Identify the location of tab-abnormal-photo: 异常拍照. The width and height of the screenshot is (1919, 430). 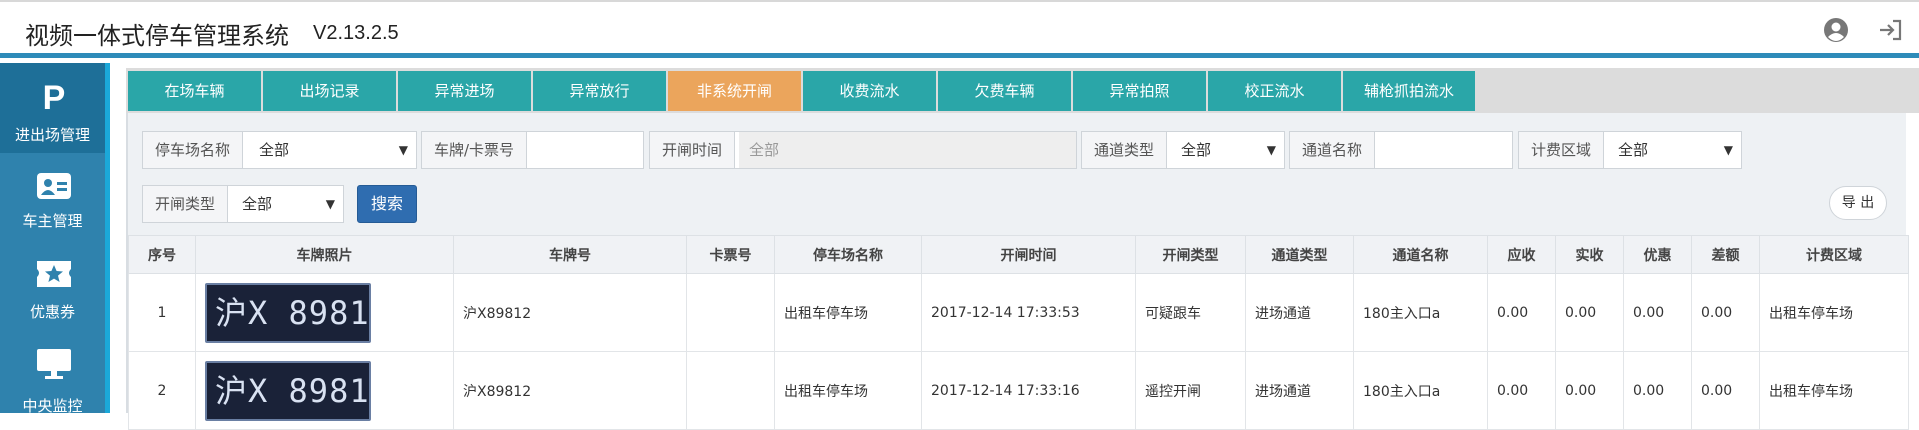
(1139, 91).